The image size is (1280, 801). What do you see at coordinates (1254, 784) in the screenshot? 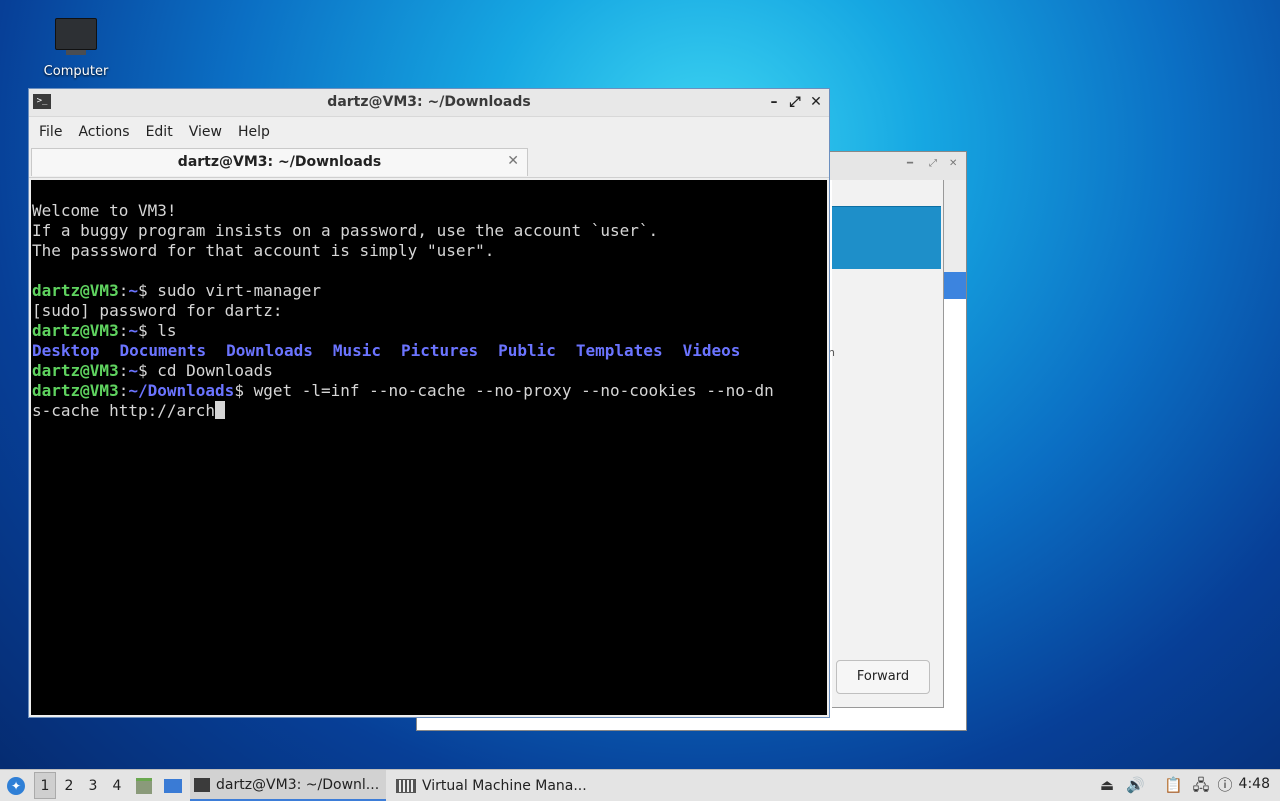
I see `clock: 4:48` at bounding box center [1254, 784].